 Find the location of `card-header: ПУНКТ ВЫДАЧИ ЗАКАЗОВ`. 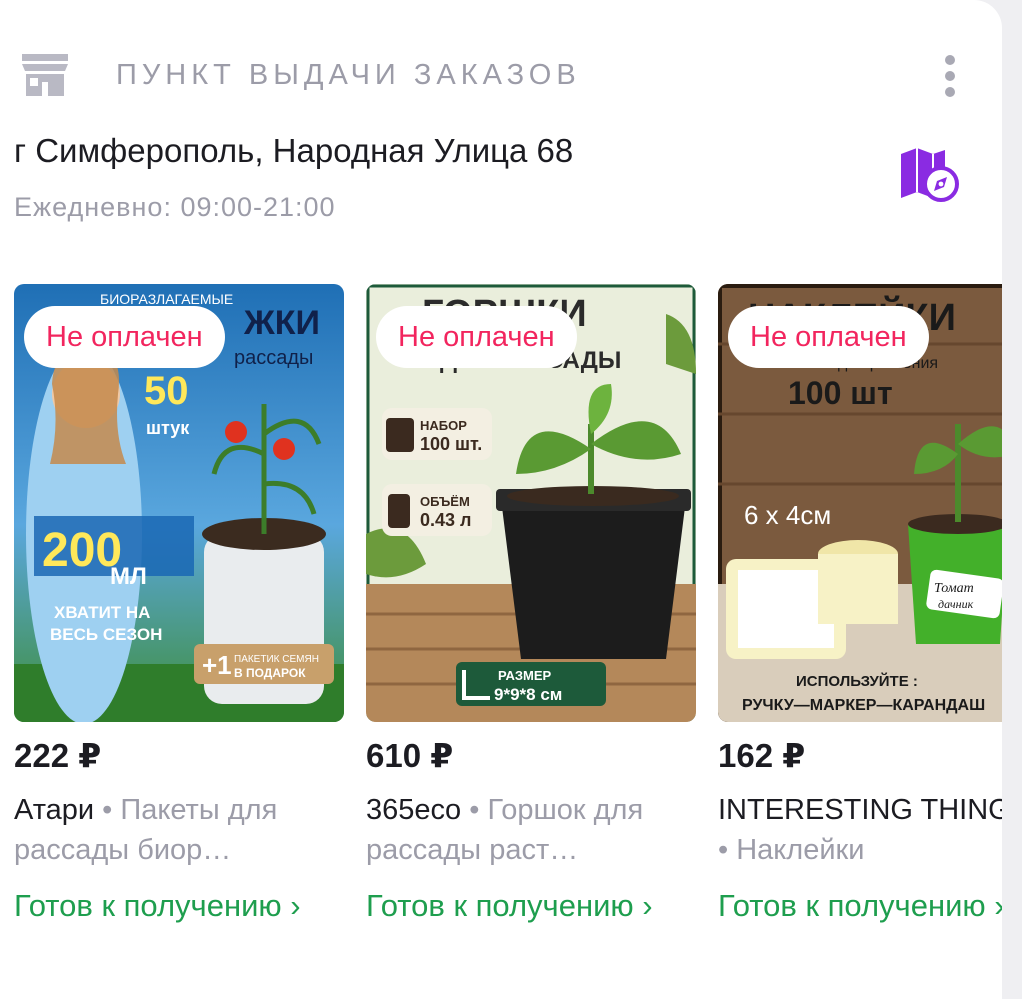

card-header: ПУНКТ ВЫДАЧИ ЗАКАЗОВ is located at coordinates (300, 75).